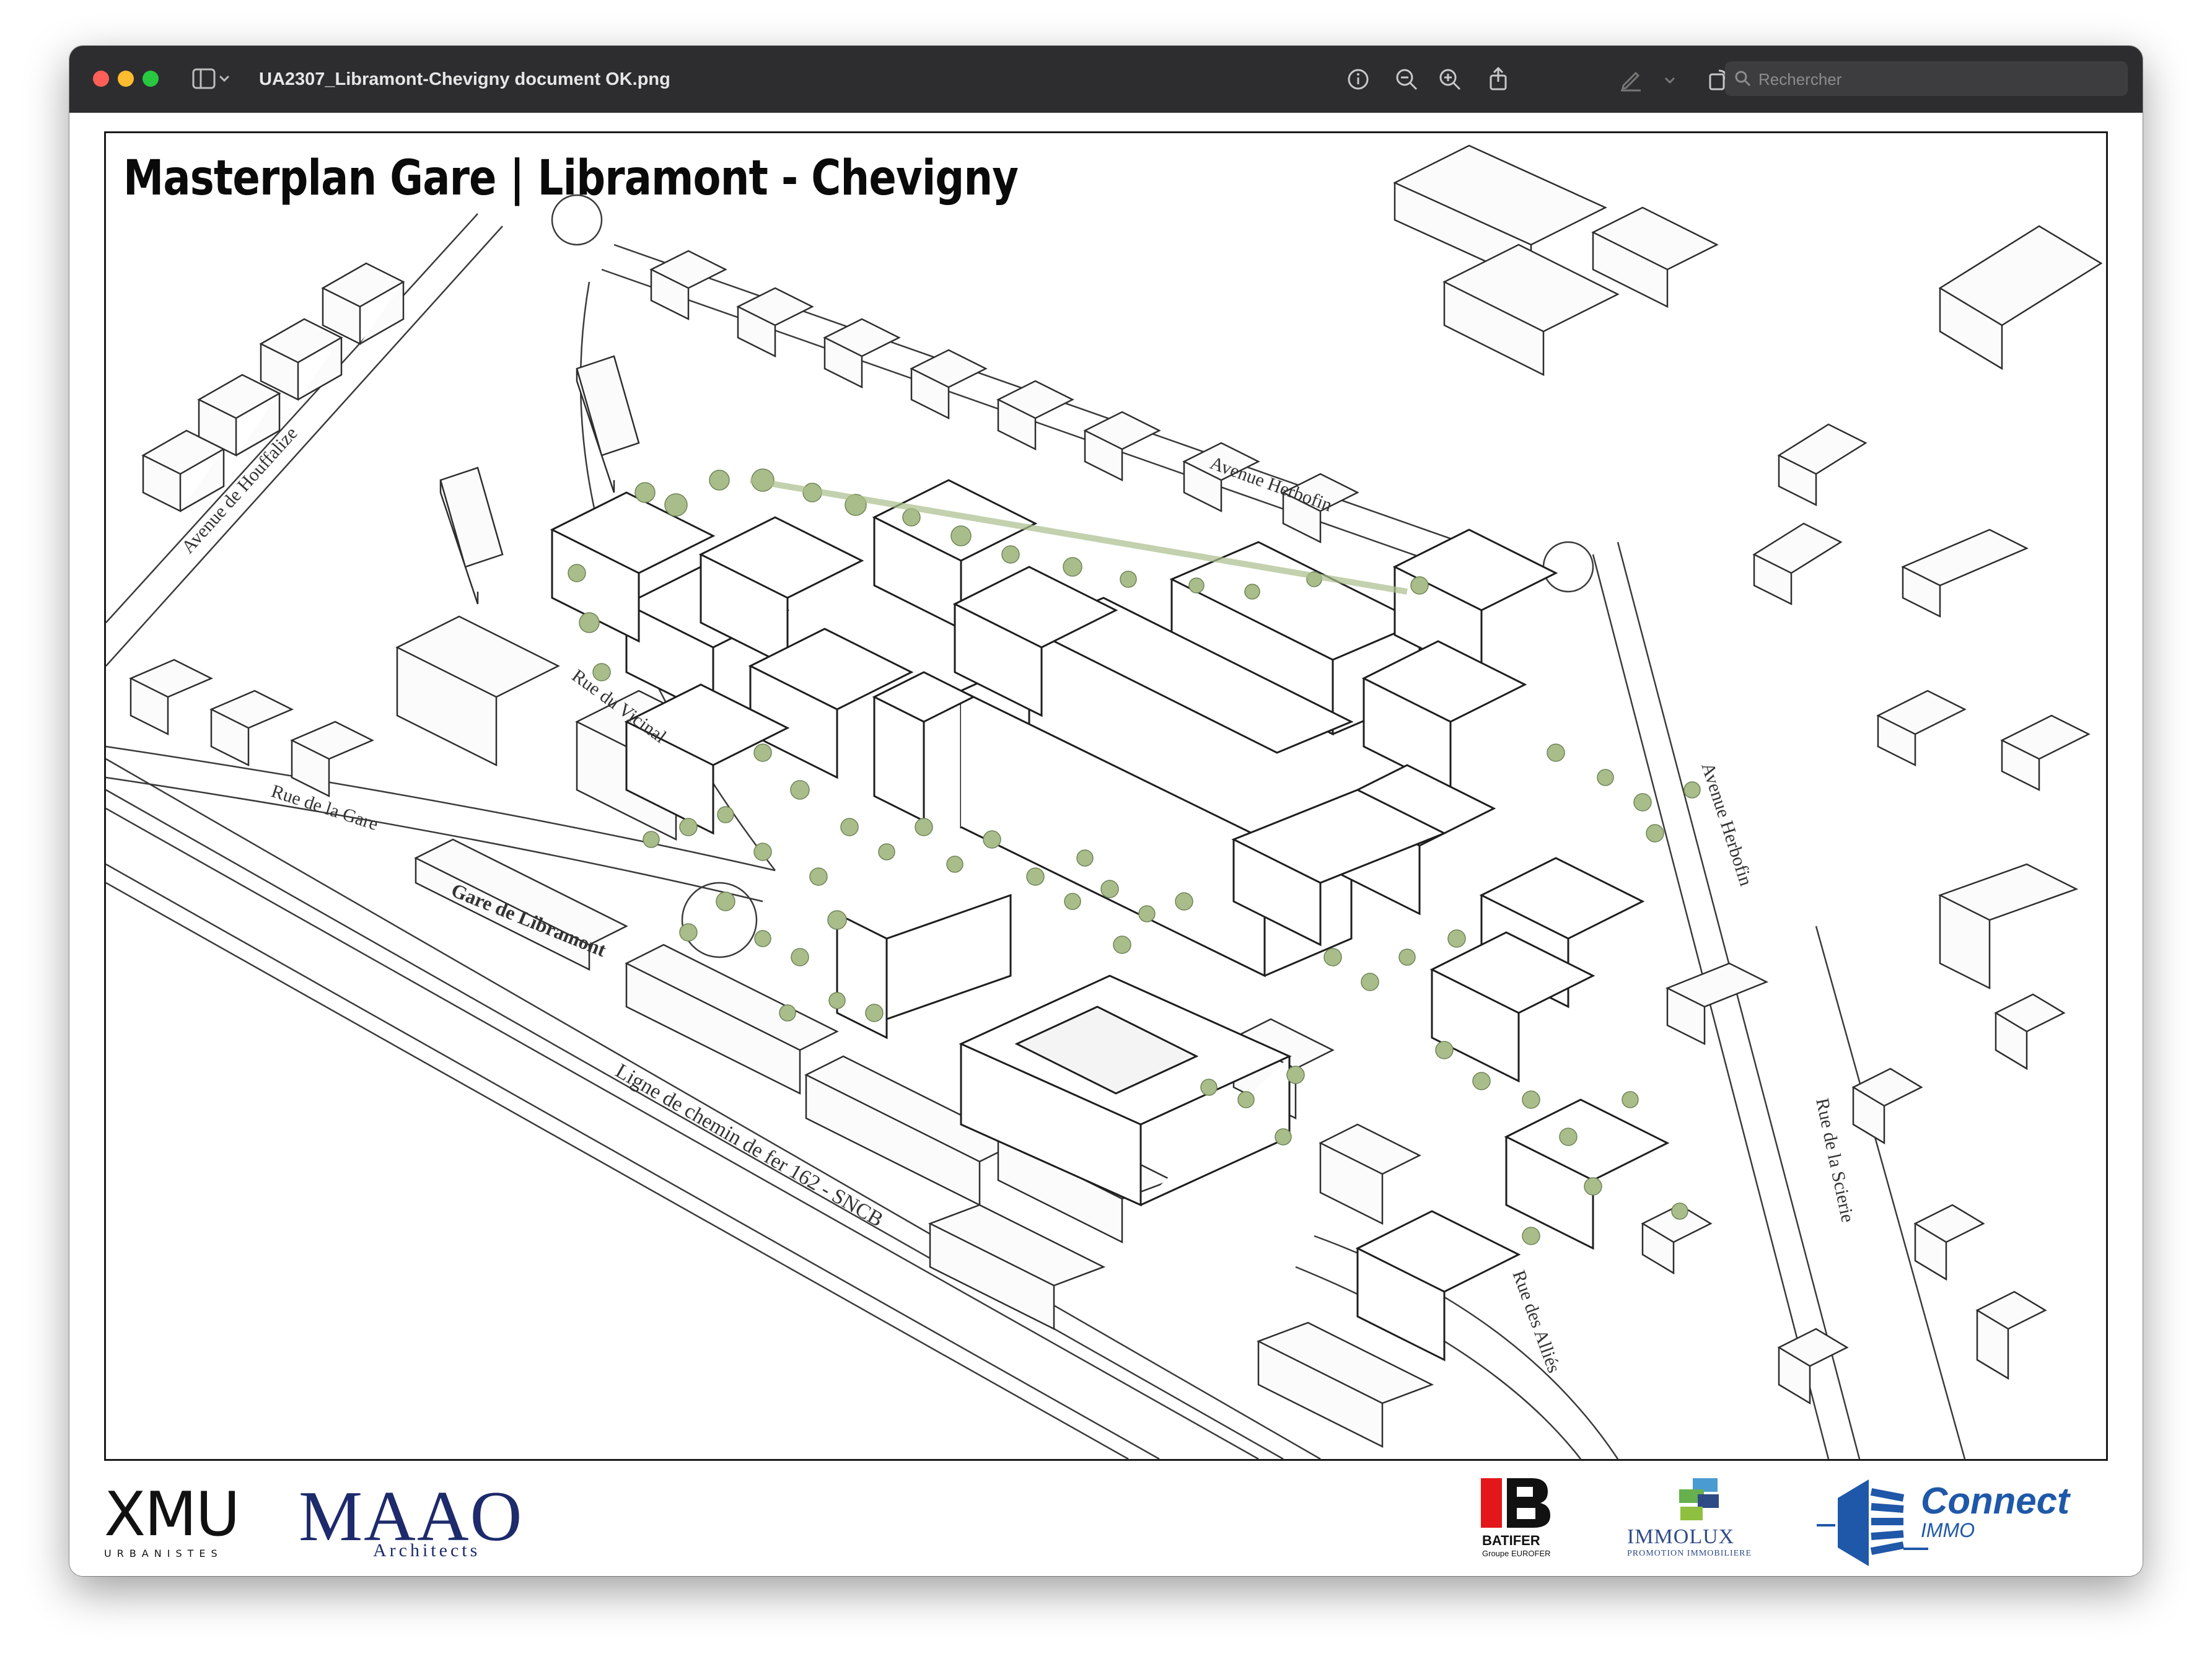 This screenshot has width=2212, height=1669. I want to click on search-field, so click(1926, 78).